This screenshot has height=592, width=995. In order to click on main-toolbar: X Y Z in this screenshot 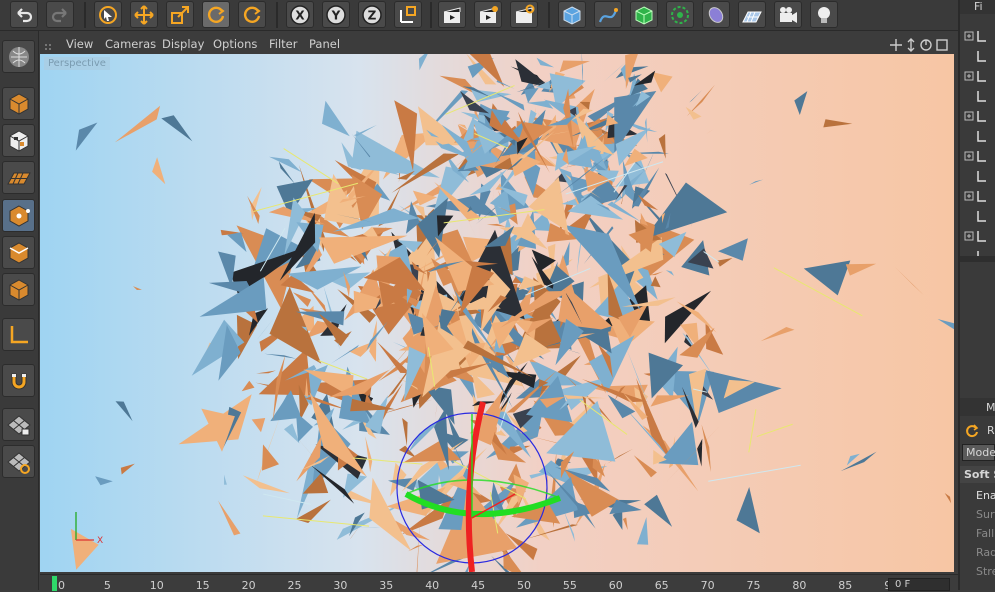, I will do `click(479, 15)`.